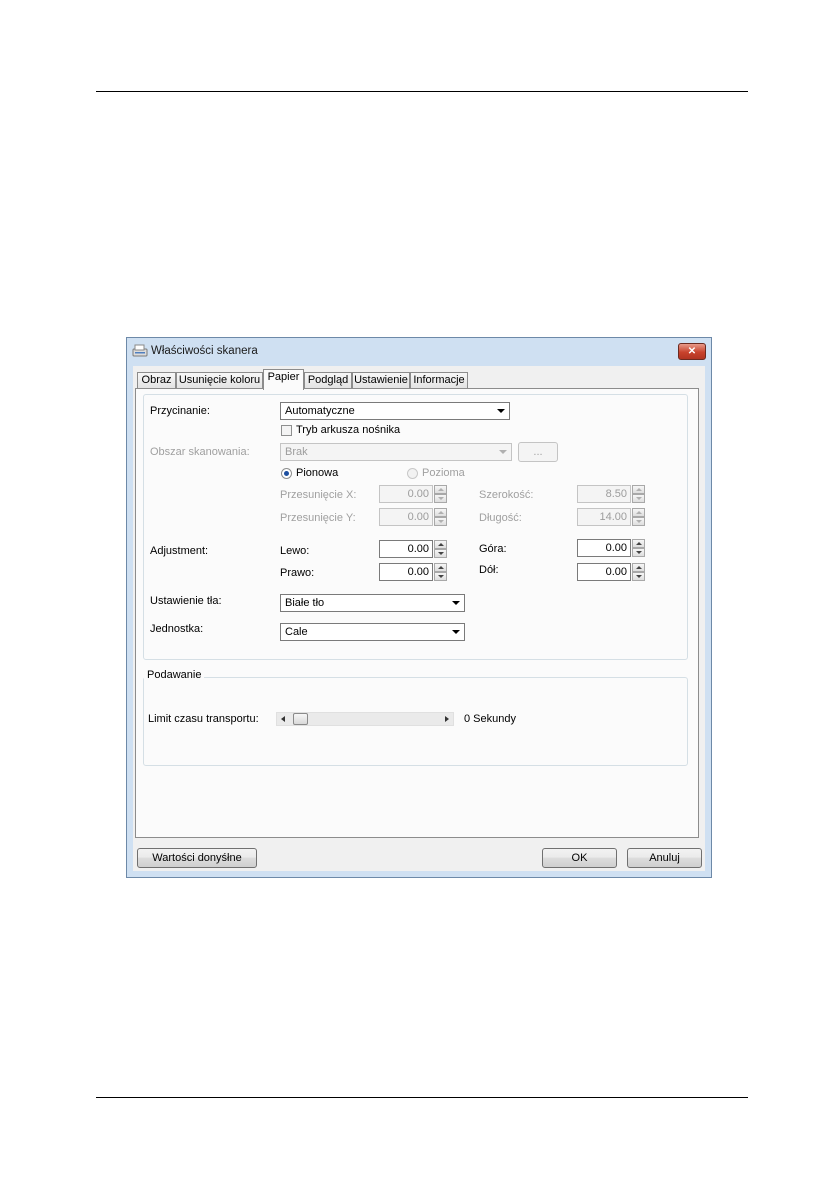 The image size is (840, 1192). I want to click on page-footer-rule, so click(422, 1097).